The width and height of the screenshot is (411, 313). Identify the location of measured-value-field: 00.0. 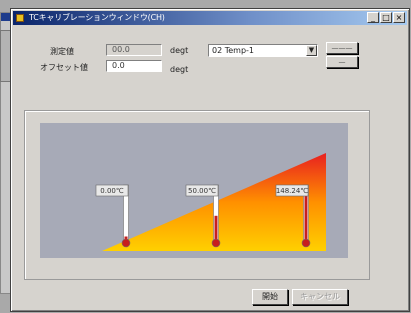
(134, 50).